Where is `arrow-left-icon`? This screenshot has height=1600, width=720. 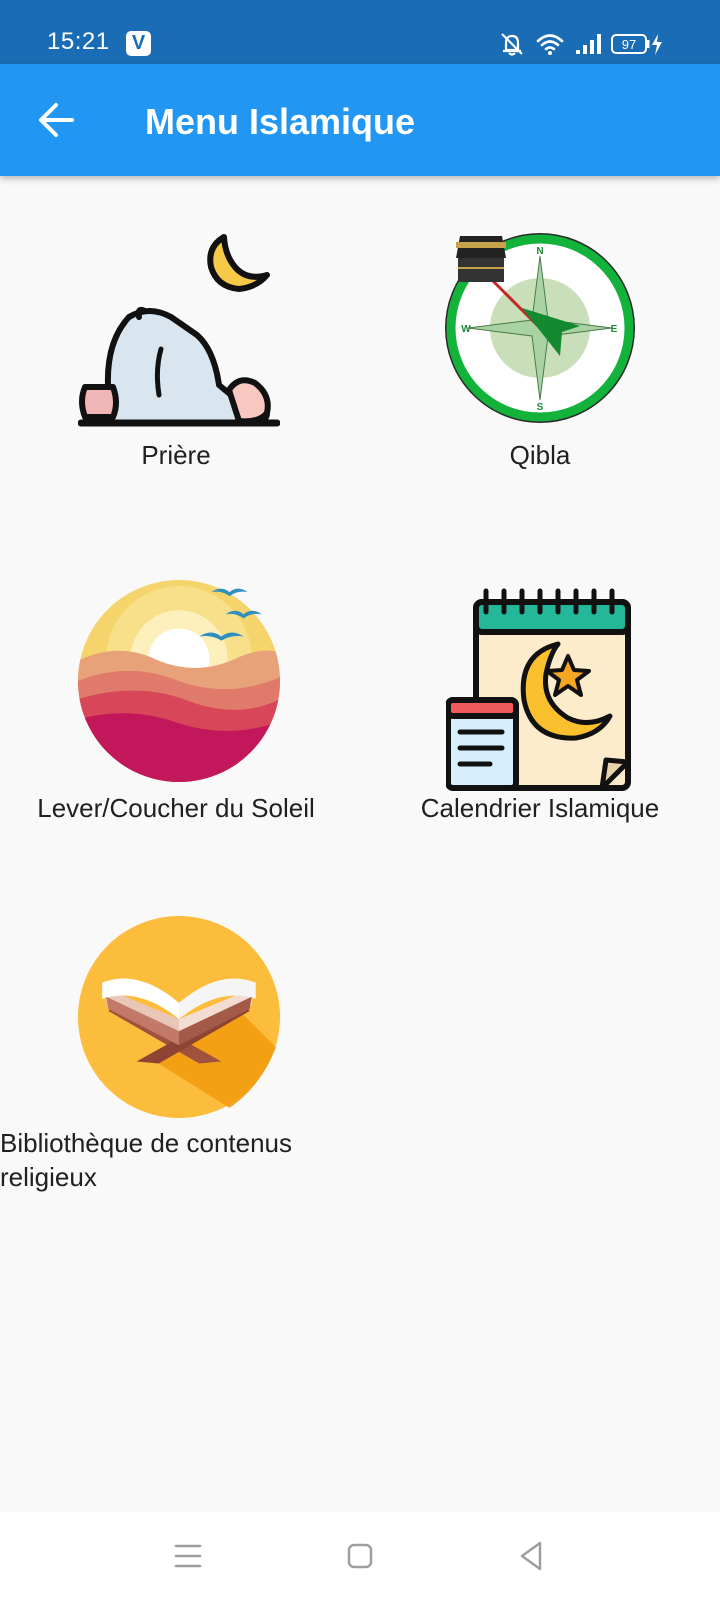 arrow-left-icon is located at coordinates (56, 120).